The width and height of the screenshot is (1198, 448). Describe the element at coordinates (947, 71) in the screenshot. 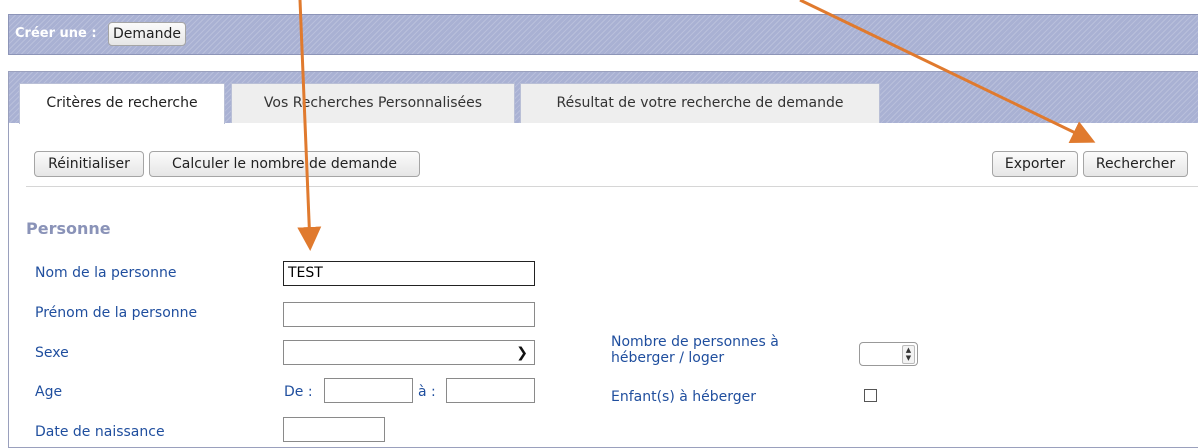

I see `annotation-arrow-to-rechercher` at that location.